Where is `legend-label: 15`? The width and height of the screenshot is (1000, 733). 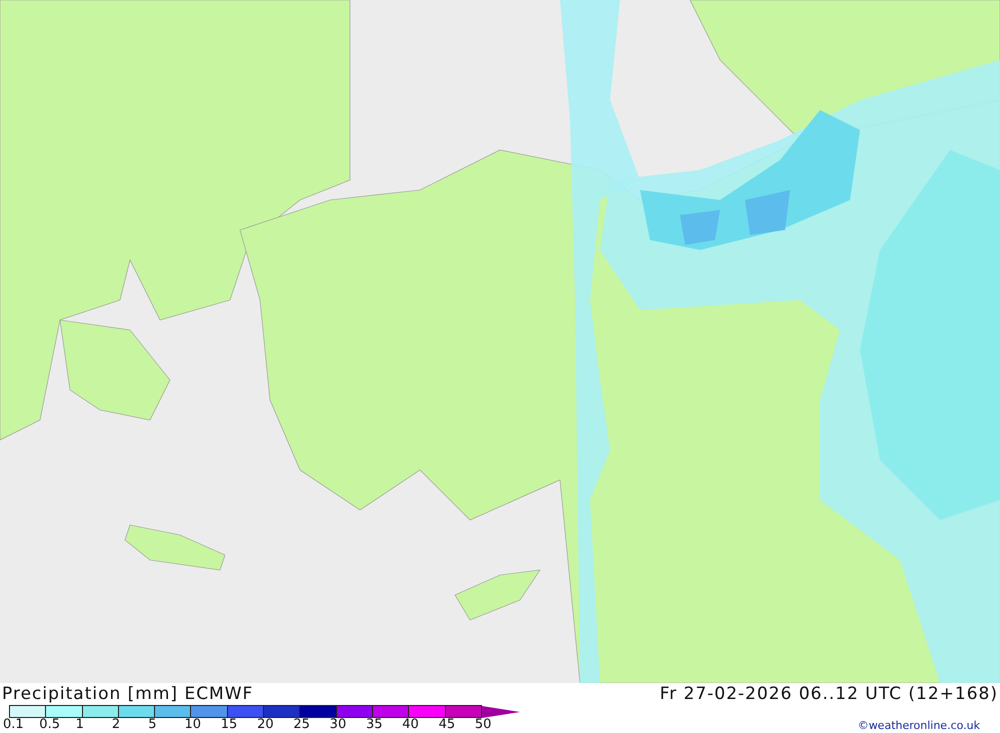
legend-label: 15 is located at coordinates (229, 725).